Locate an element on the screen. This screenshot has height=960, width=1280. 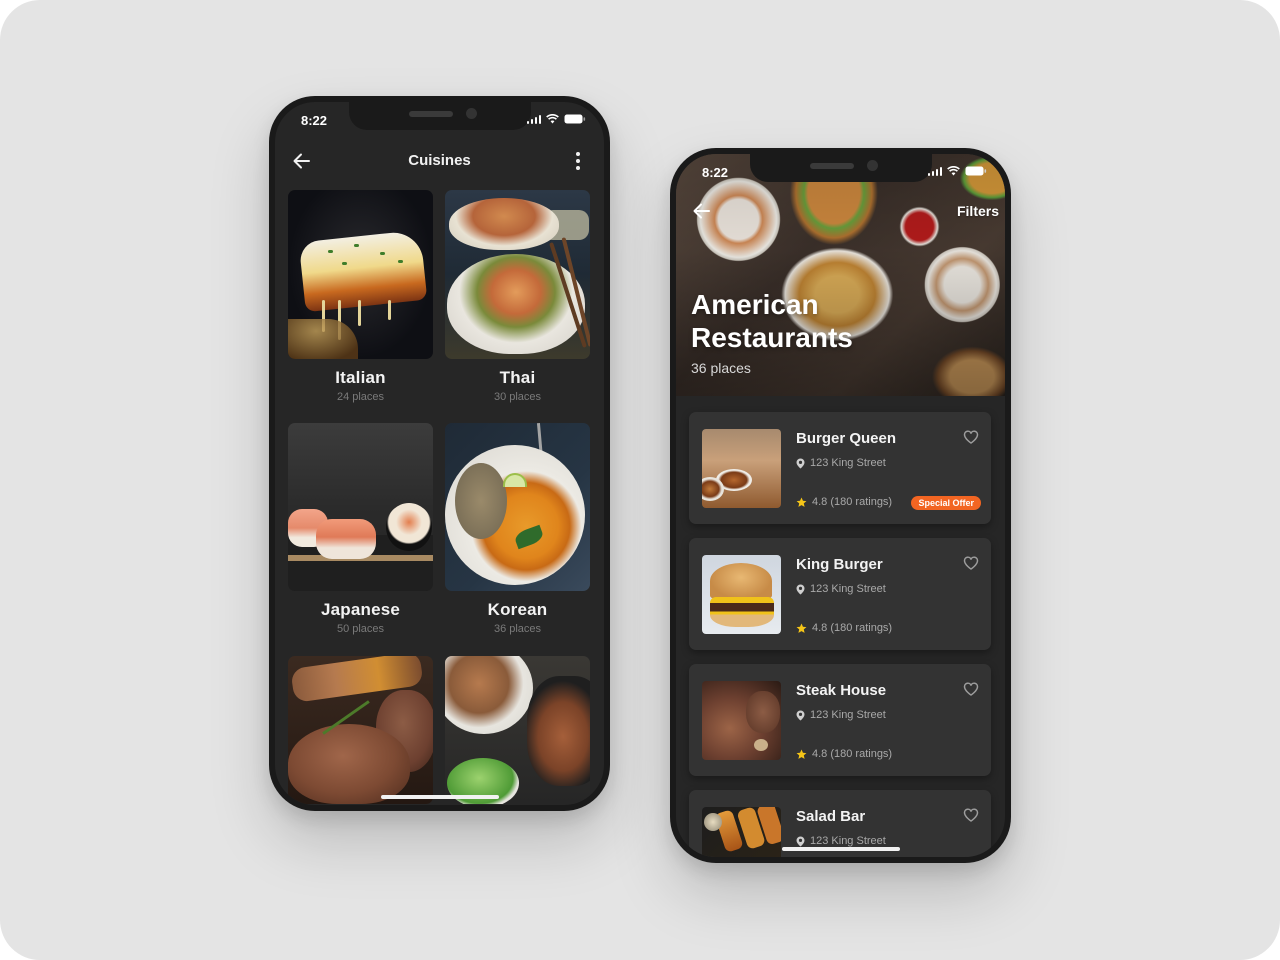
back-button is located at coordinates (702, 211).